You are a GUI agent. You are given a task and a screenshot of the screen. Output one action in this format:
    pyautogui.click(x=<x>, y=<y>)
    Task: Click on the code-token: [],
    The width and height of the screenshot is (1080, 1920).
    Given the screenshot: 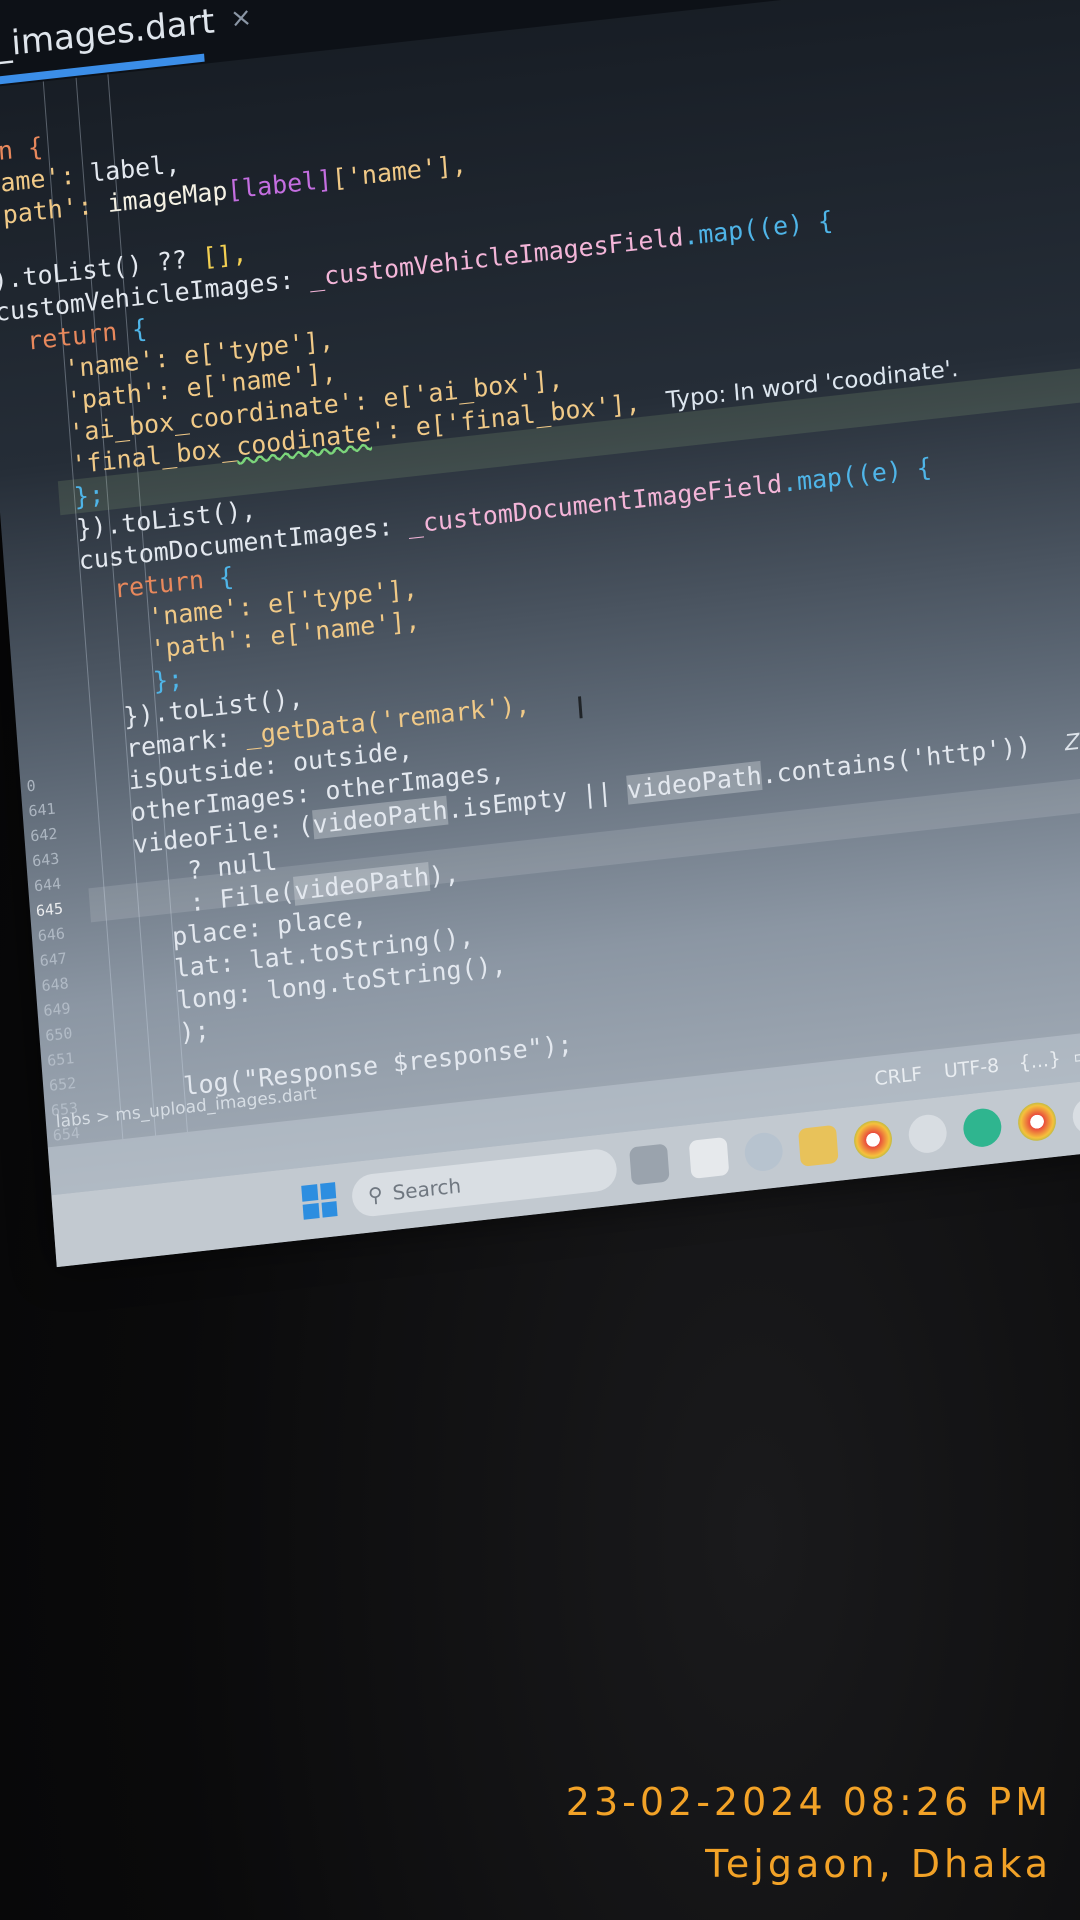 What is the action you would take?
    pyautogui.click(x=224, y=255)
    